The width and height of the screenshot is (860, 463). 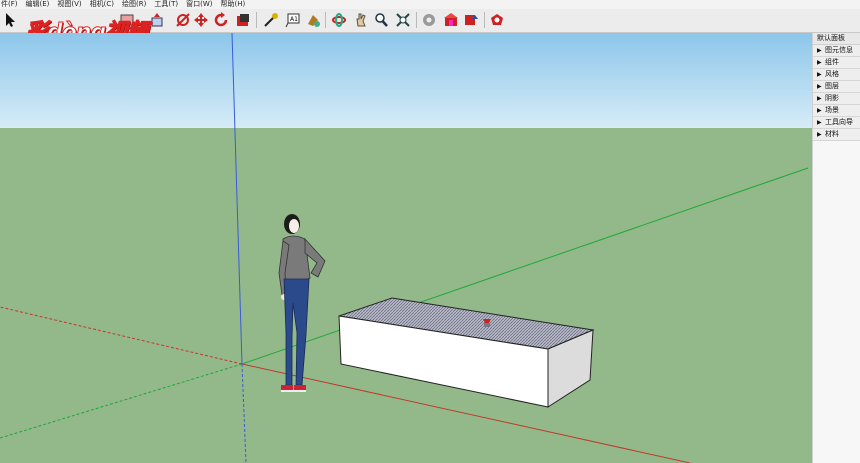 What do you see at coordinates (166, 4) in the screenshot?
I see `menu-tools: 工具(T)` at bounding box center [166, 4].